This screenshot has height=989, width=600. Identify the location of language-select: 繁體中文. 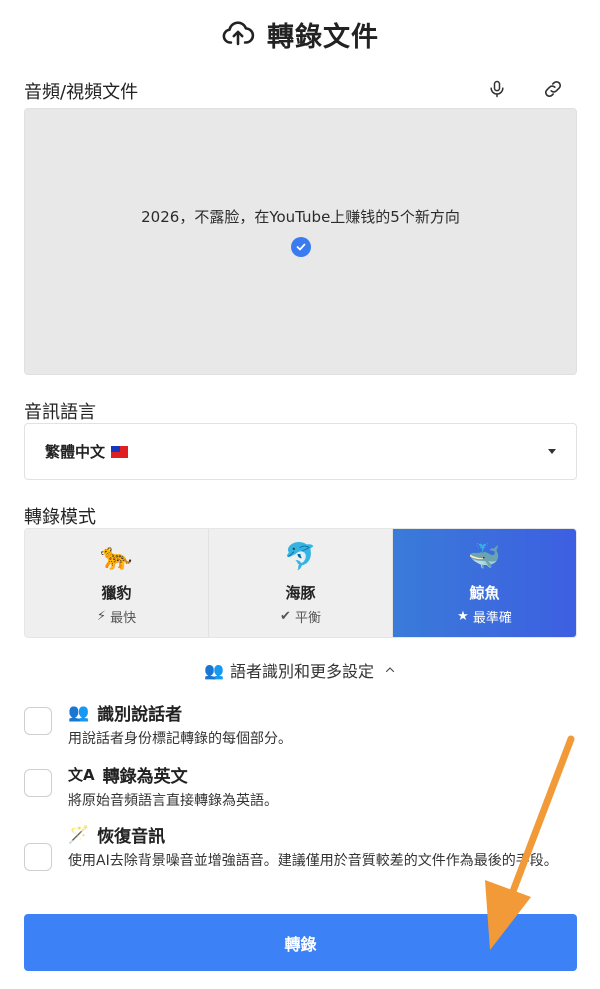
(300, 451).